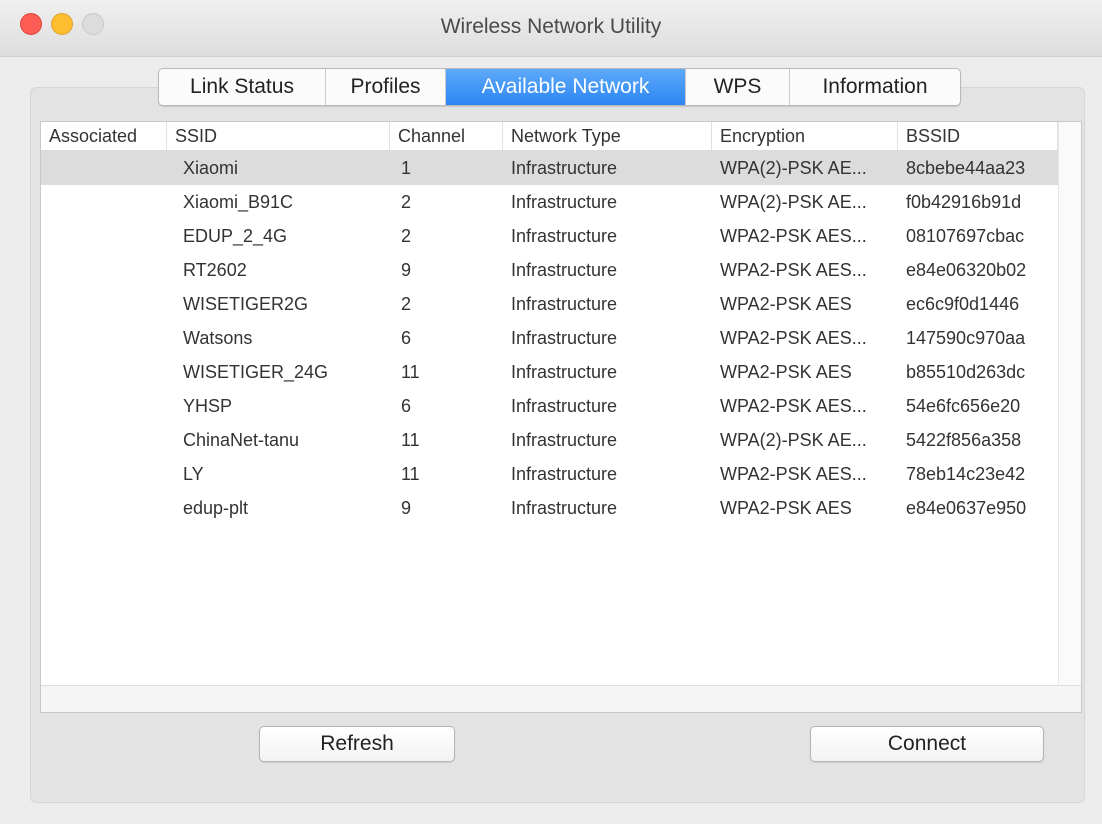 The width and height of the screenshot is (1102, 824). Describe the element at coordinates (1069, 403) in the screenshot. I see `vertical-scrollbar` at that location.